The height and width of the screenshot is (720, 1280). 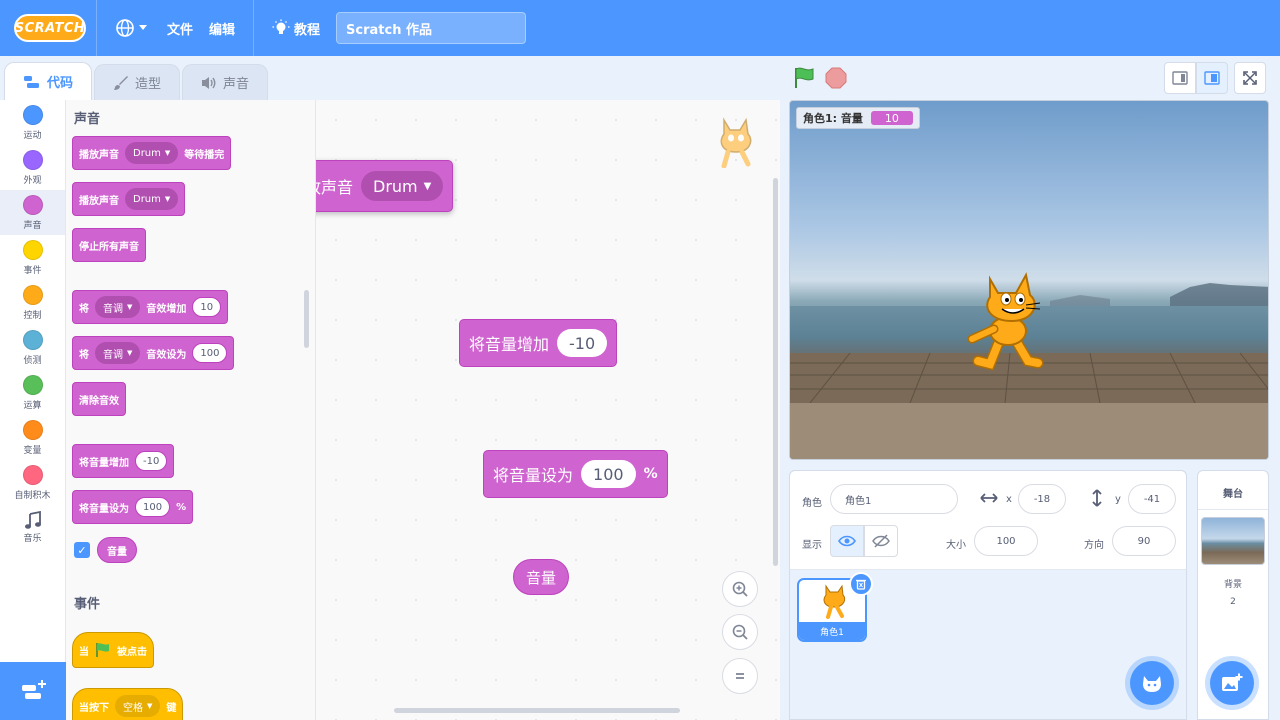 I want to click on speaker-icon, so click(x=209, y=82).